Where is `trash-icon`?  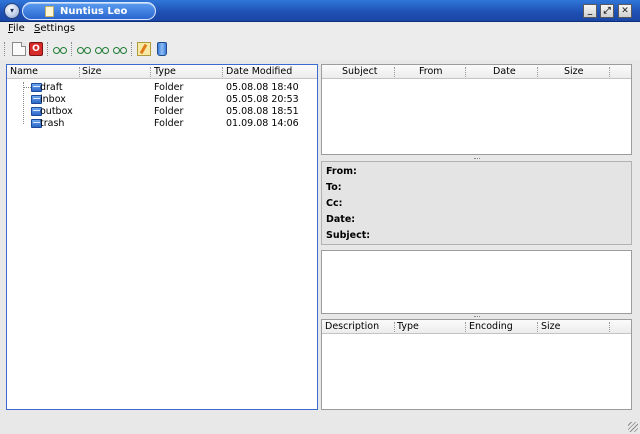 trash-icon is located at coordinates (162, 49).